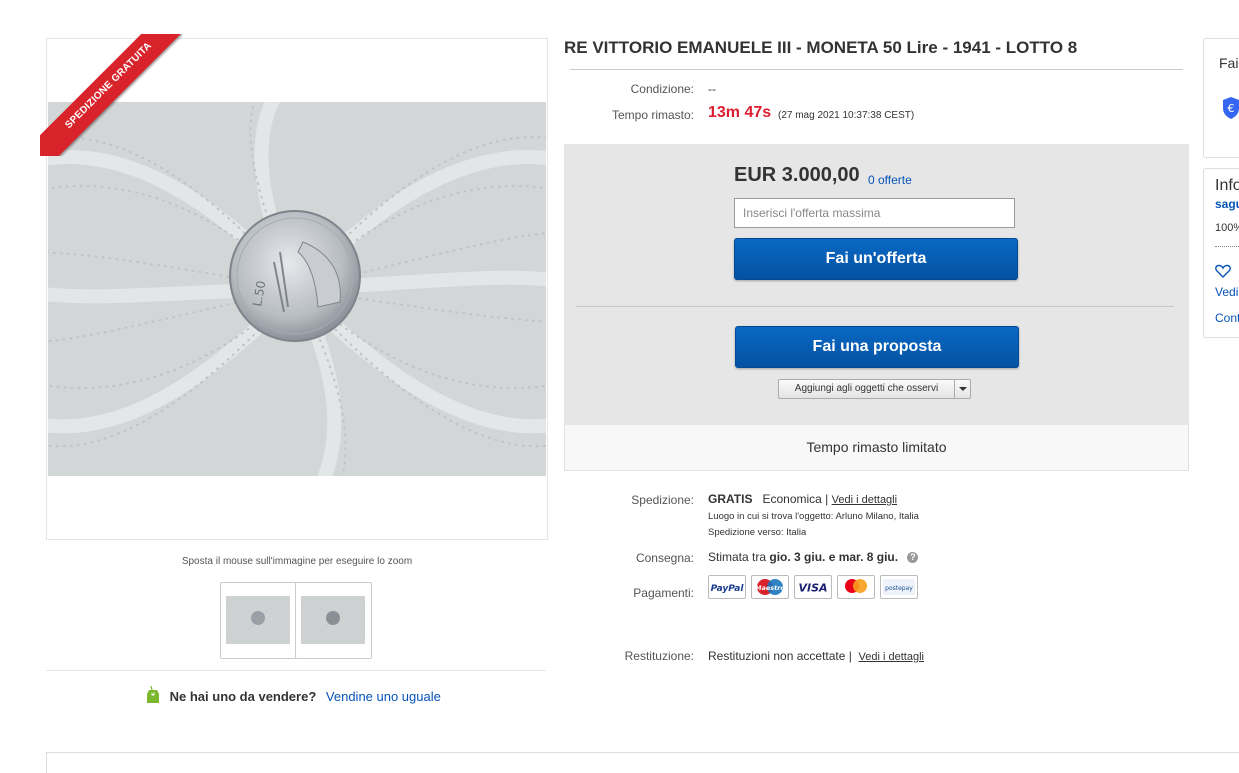  What do you see at coordinates (780, 656) in the screenshot?
I see `returns-value: Restituzioni non accettate |` at bounding box center [780, 656].